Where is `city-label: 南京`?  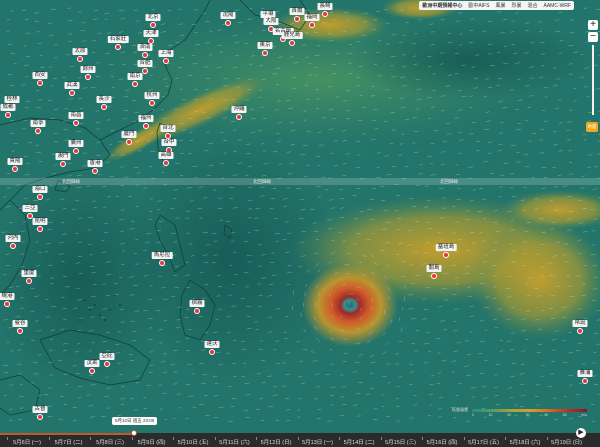 city-label: 南京 is located at coordinates (135, 76).